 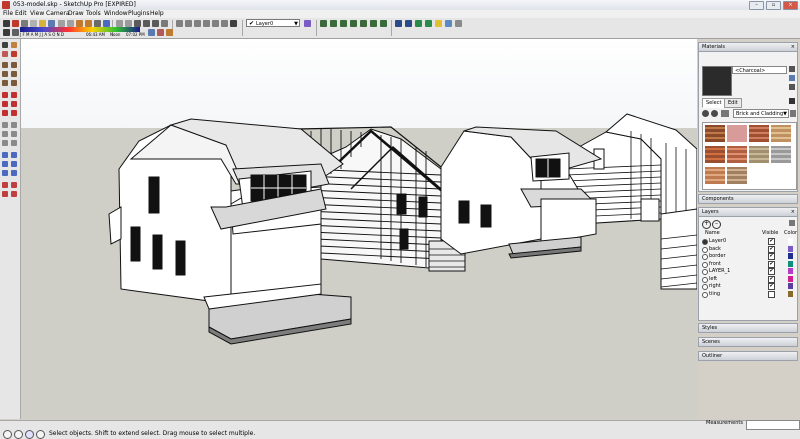 What do you see at coordinates (408, 23) in the screenshot?
I see `share-model-icon` at bounding box center [408, 23].